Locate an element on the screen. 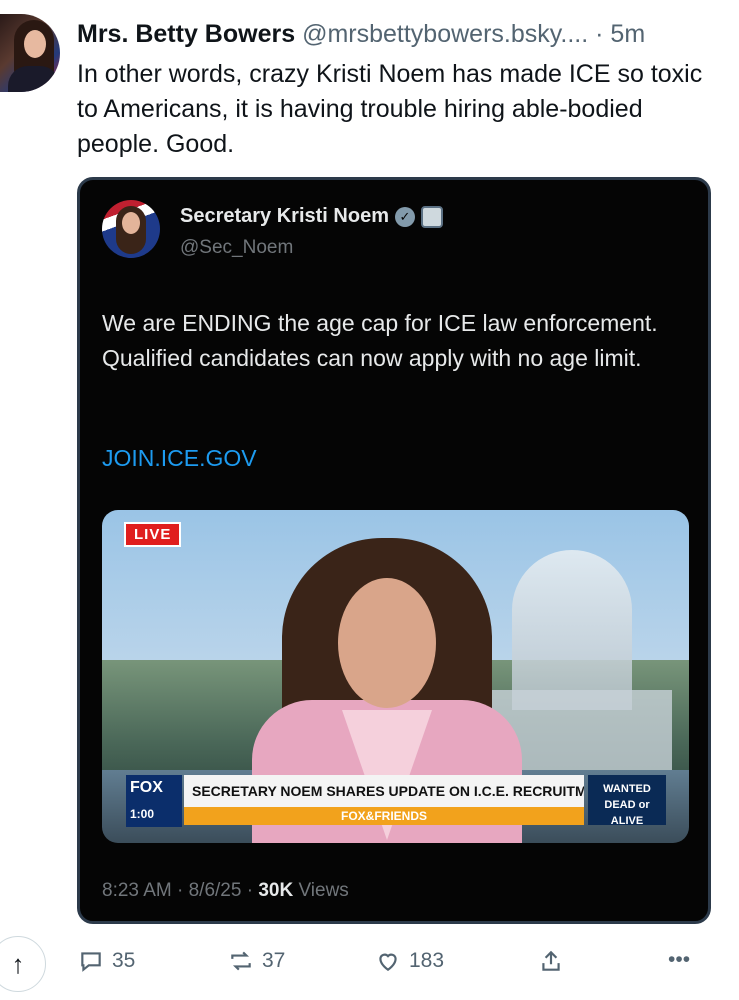 The image size is (739, 1000). reply-icon is located at coordinates (91, 962).